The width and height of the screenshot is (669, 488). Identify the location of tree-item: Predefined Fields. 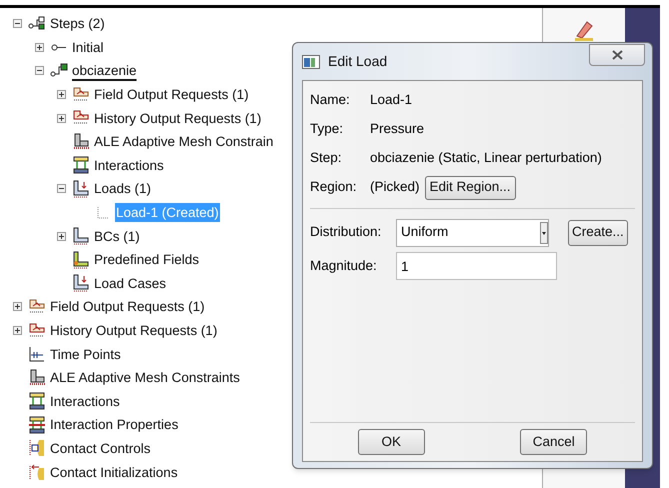
(146, 260).